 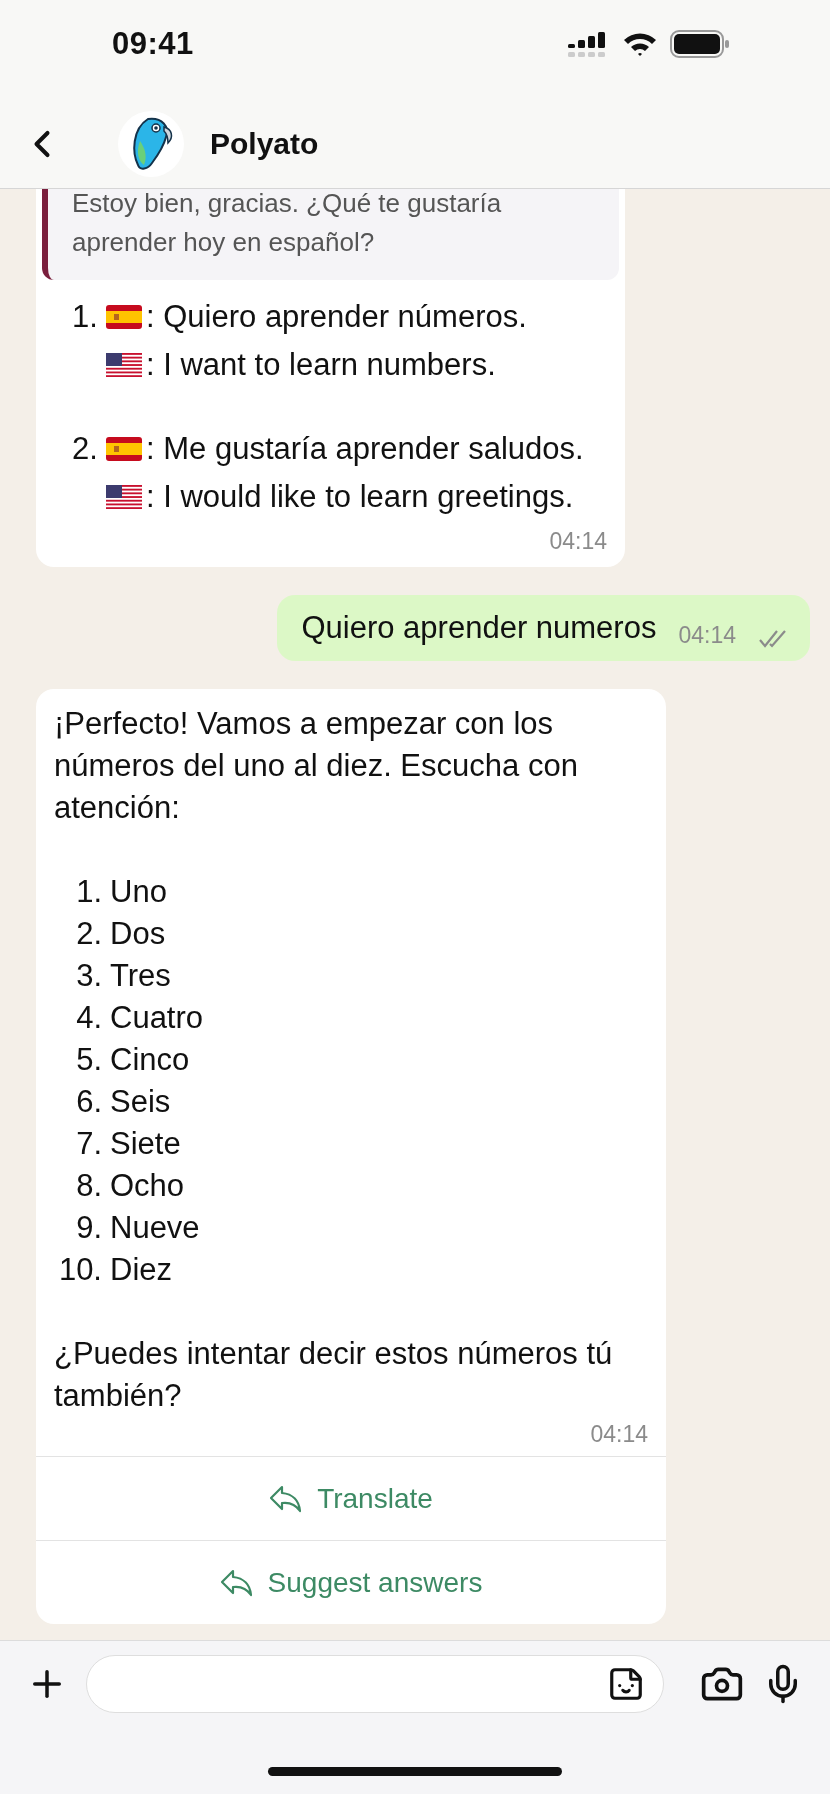 What do you see at coordinates (150, 1060) in the screenshot?
I see `list-item: Cinco` at bounding box center [150, 1060].